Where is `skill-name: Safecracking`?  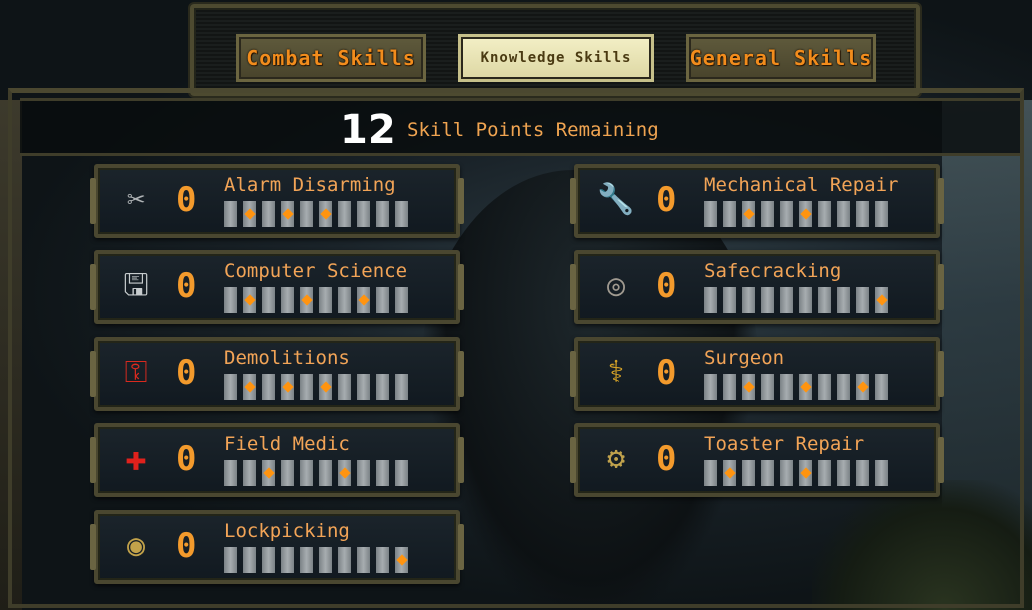 skill-name: Safecracking is located at coordinates (773, 271).